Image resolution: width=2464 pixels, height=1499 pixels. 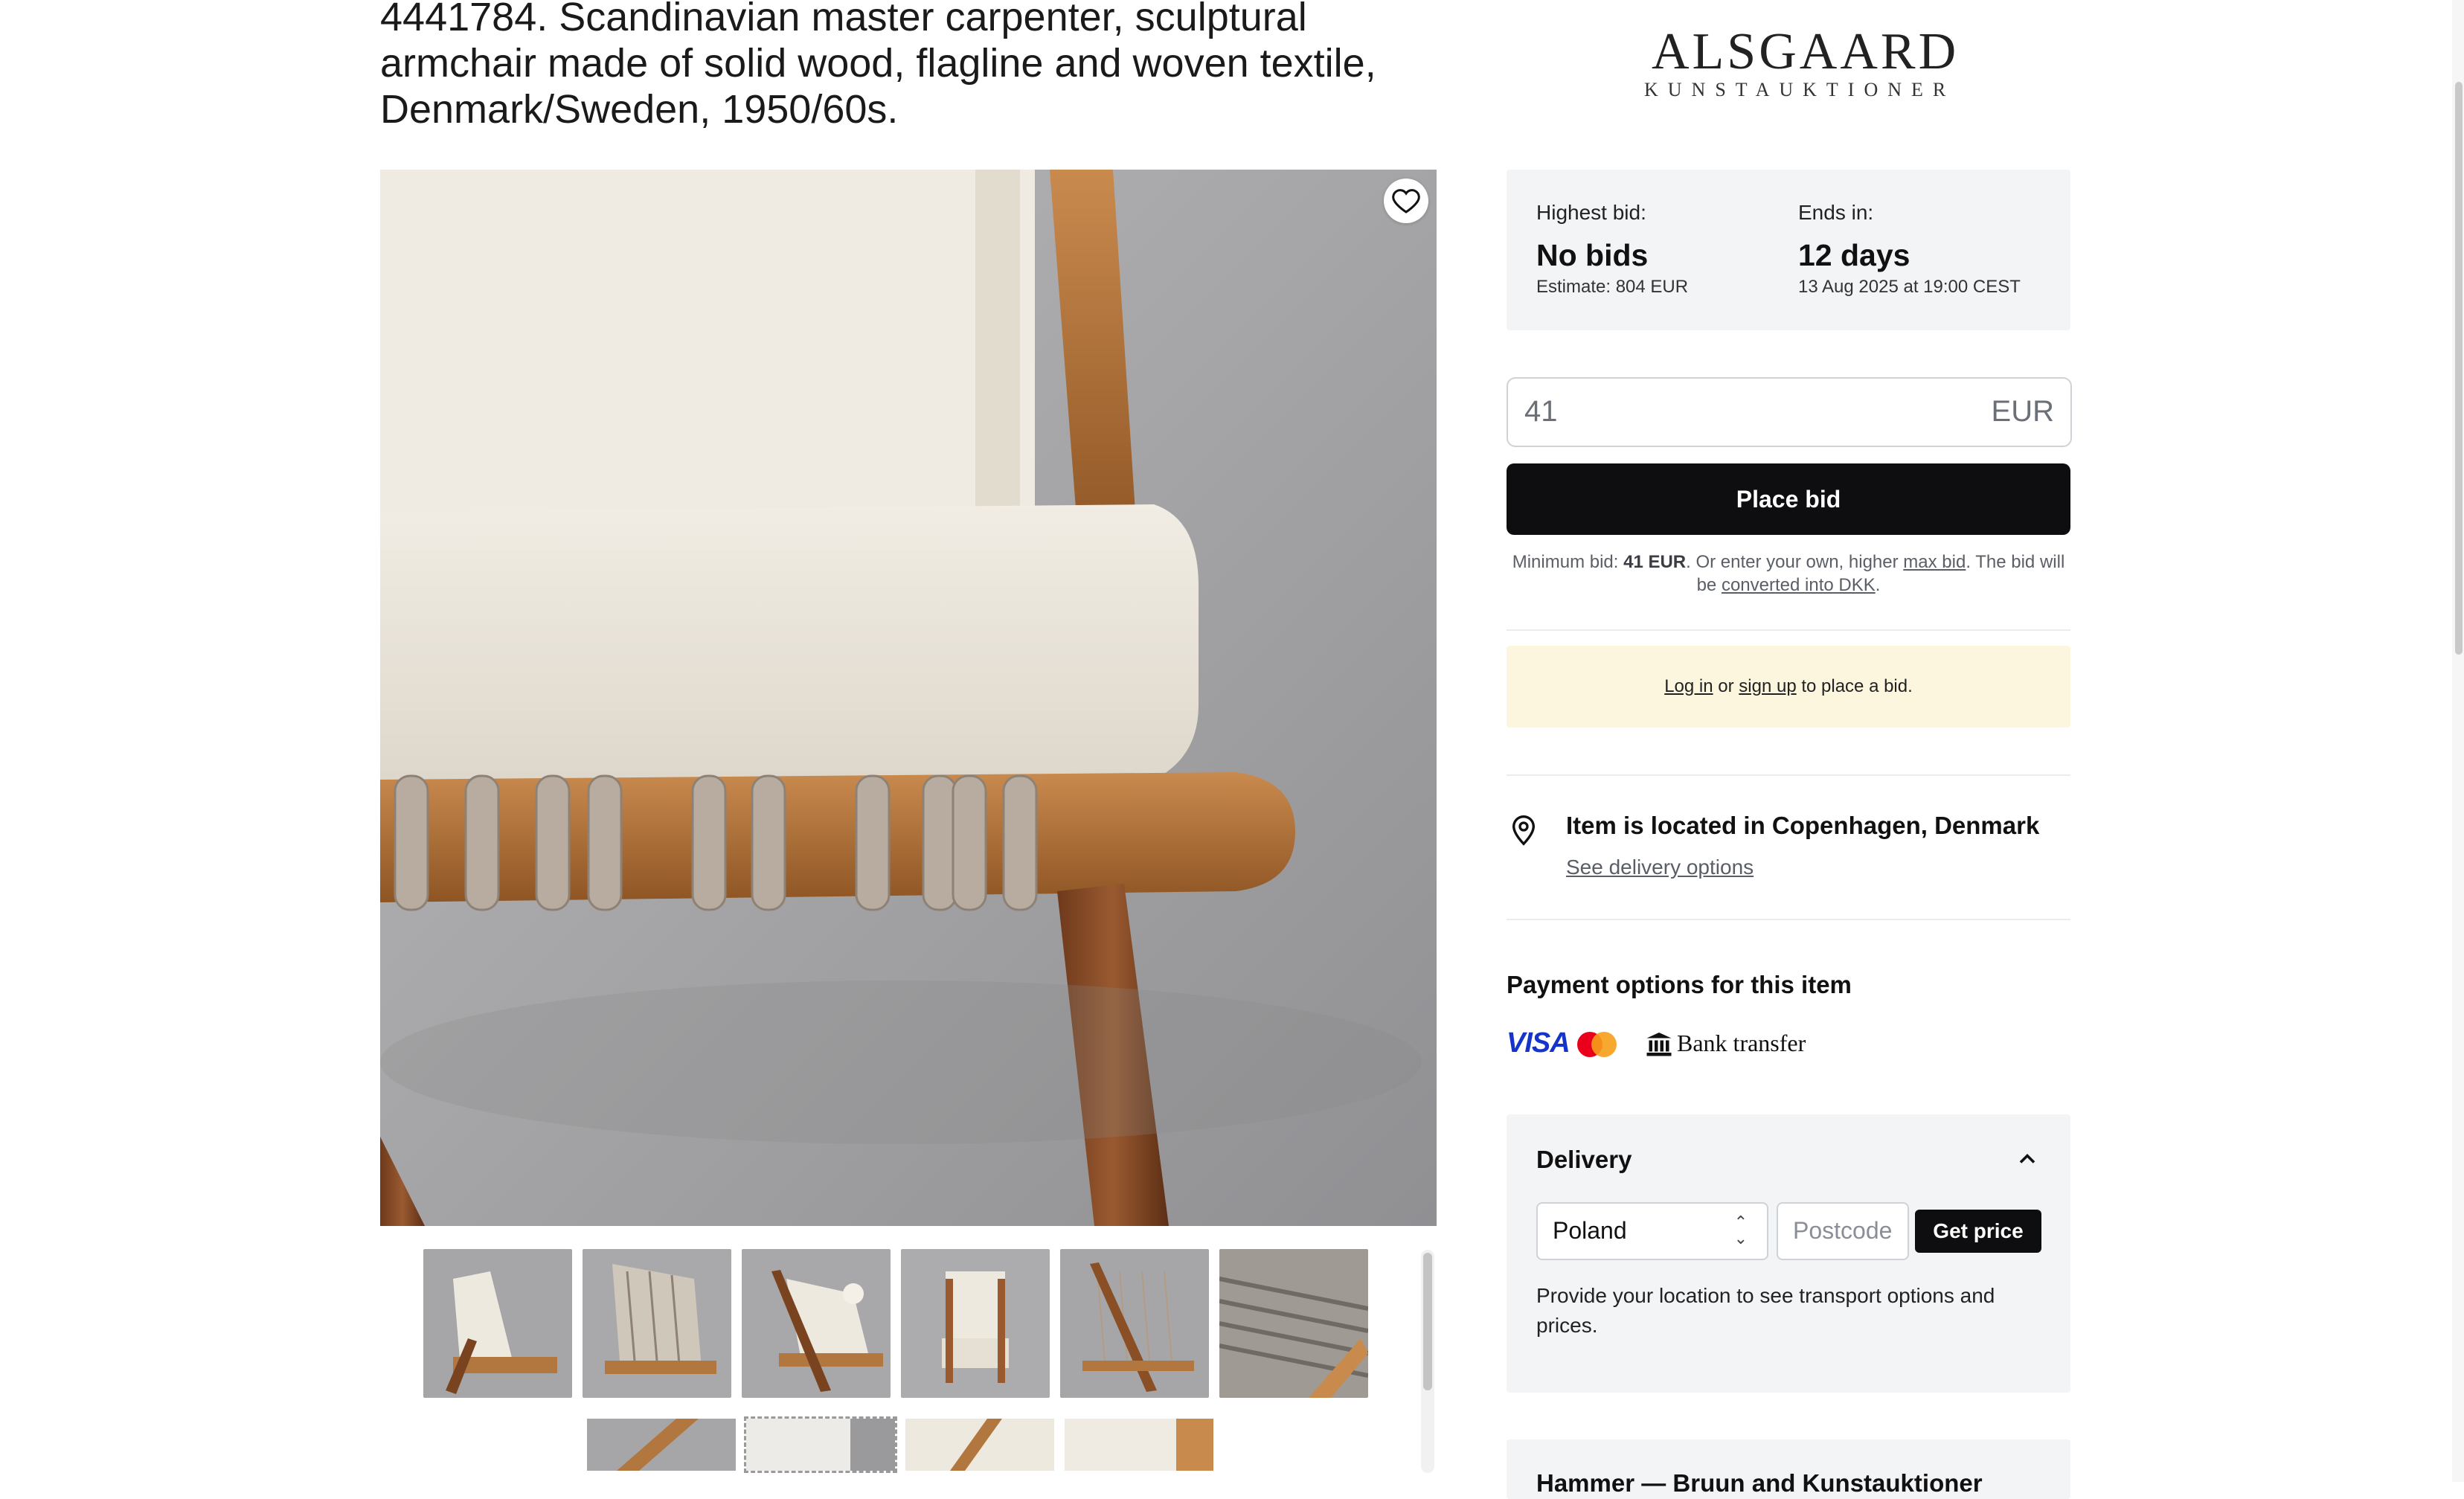 What do you see at coordinates (1427, 1321) in the screenshot?
I see `thumbnail-scrollbar-thumb` at bounding box center [1427, 1321].